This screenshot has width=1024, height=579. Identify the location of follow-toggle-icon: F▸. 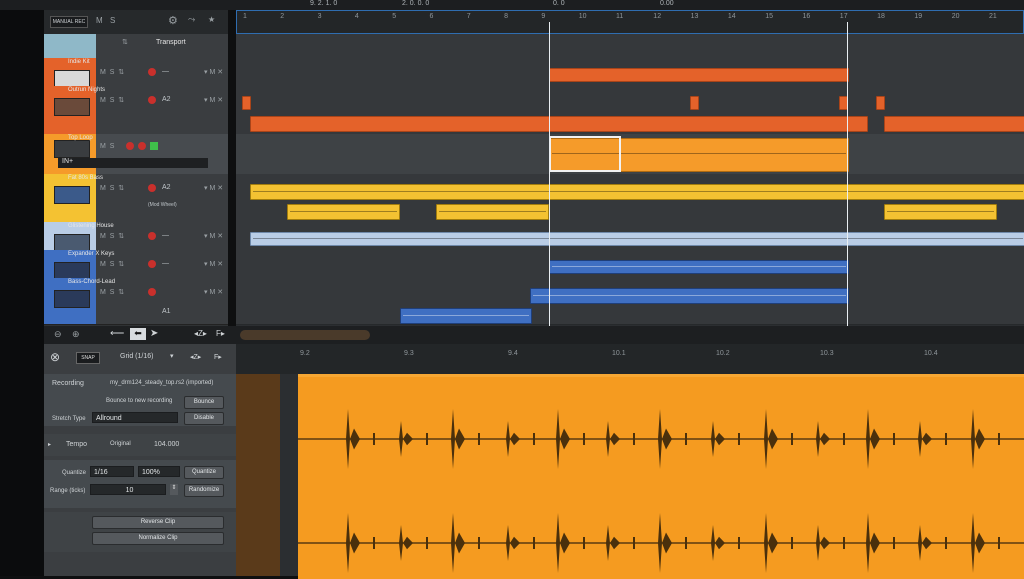
(218, 357).